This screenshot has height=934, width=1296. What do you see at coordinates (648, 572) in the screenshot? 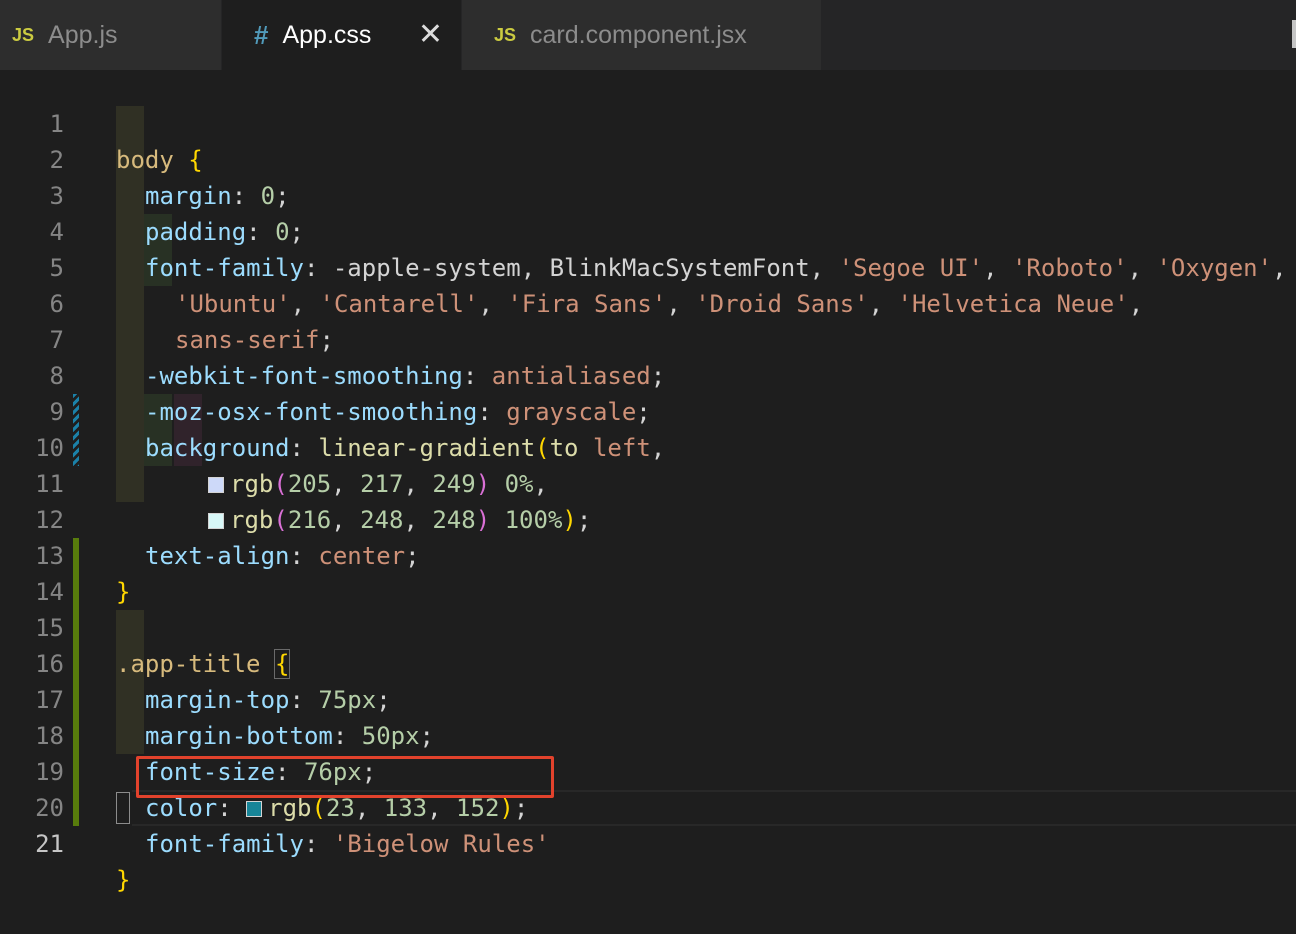
I see `code-line: 14` at bounding box center [648, 572].